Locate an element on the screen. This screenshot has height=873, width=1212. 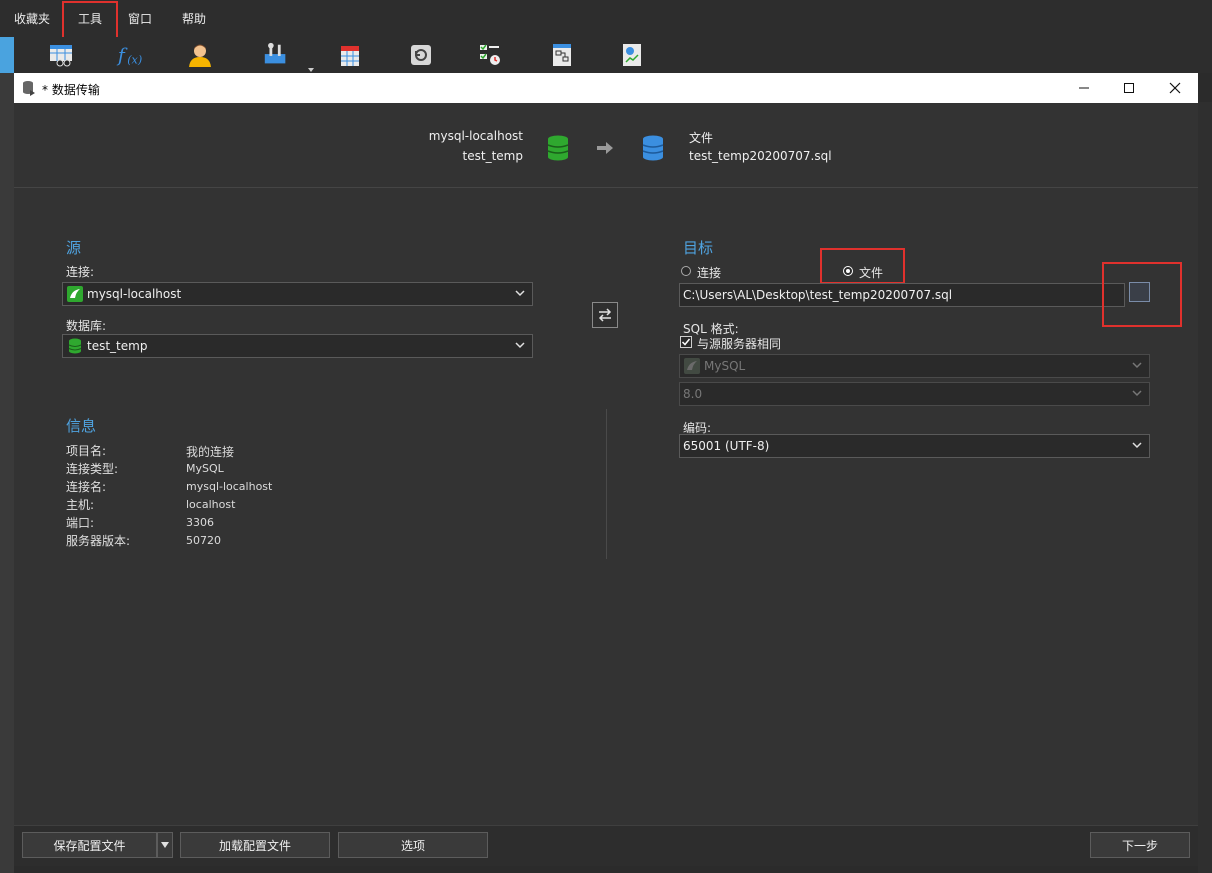
toolbar: f (x) is located at coordinates (606, 55).